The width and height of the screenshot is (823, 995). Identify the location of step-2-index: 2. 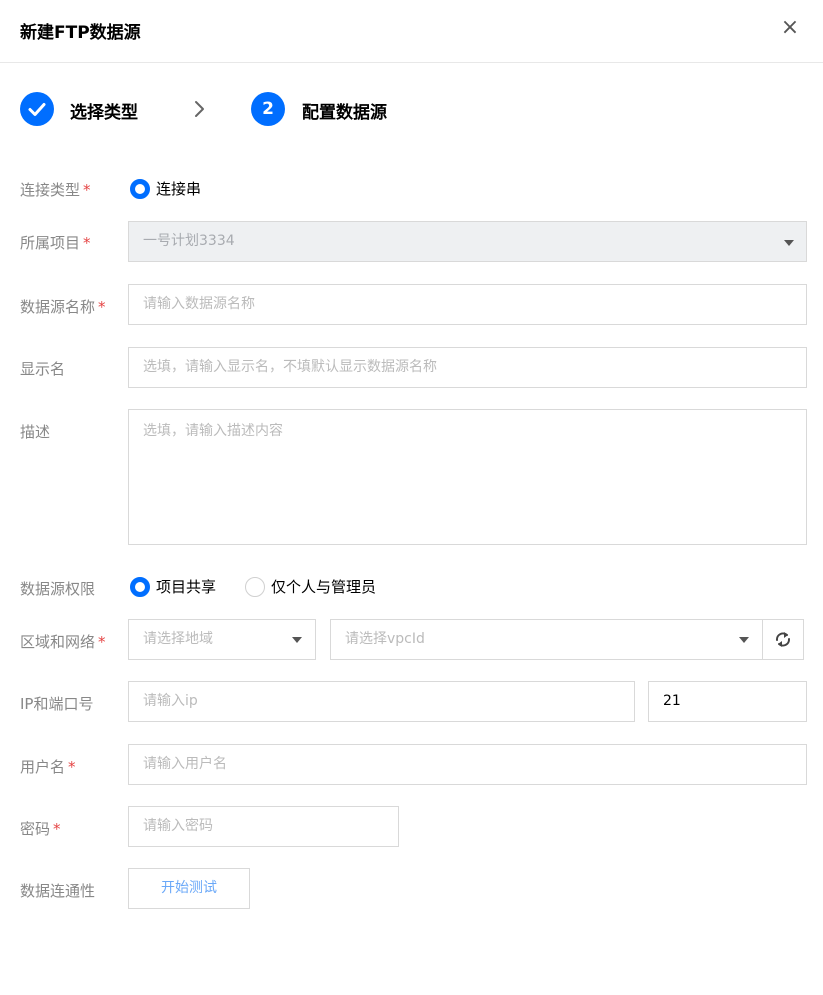
(268, 109).